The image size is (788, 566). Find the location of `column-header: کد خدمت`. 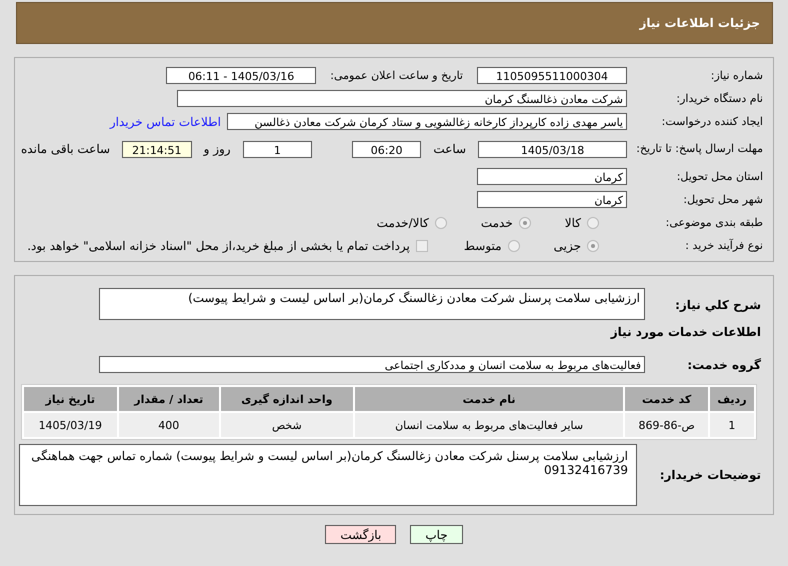

column-header: کد خدمت is located at coordinates (666, 399).